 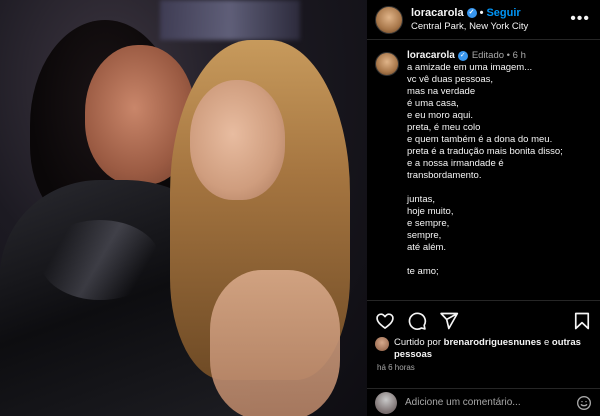 What do you see at coordinates (582, 321) in the screenshot?
I see `bookmark-icon` at bounding box center [582, 321].